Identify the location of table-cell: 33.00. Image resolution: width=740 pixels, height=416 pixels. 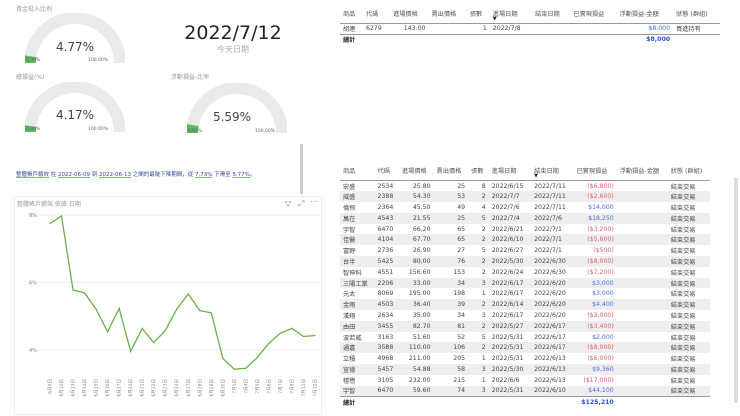
(416, 283).